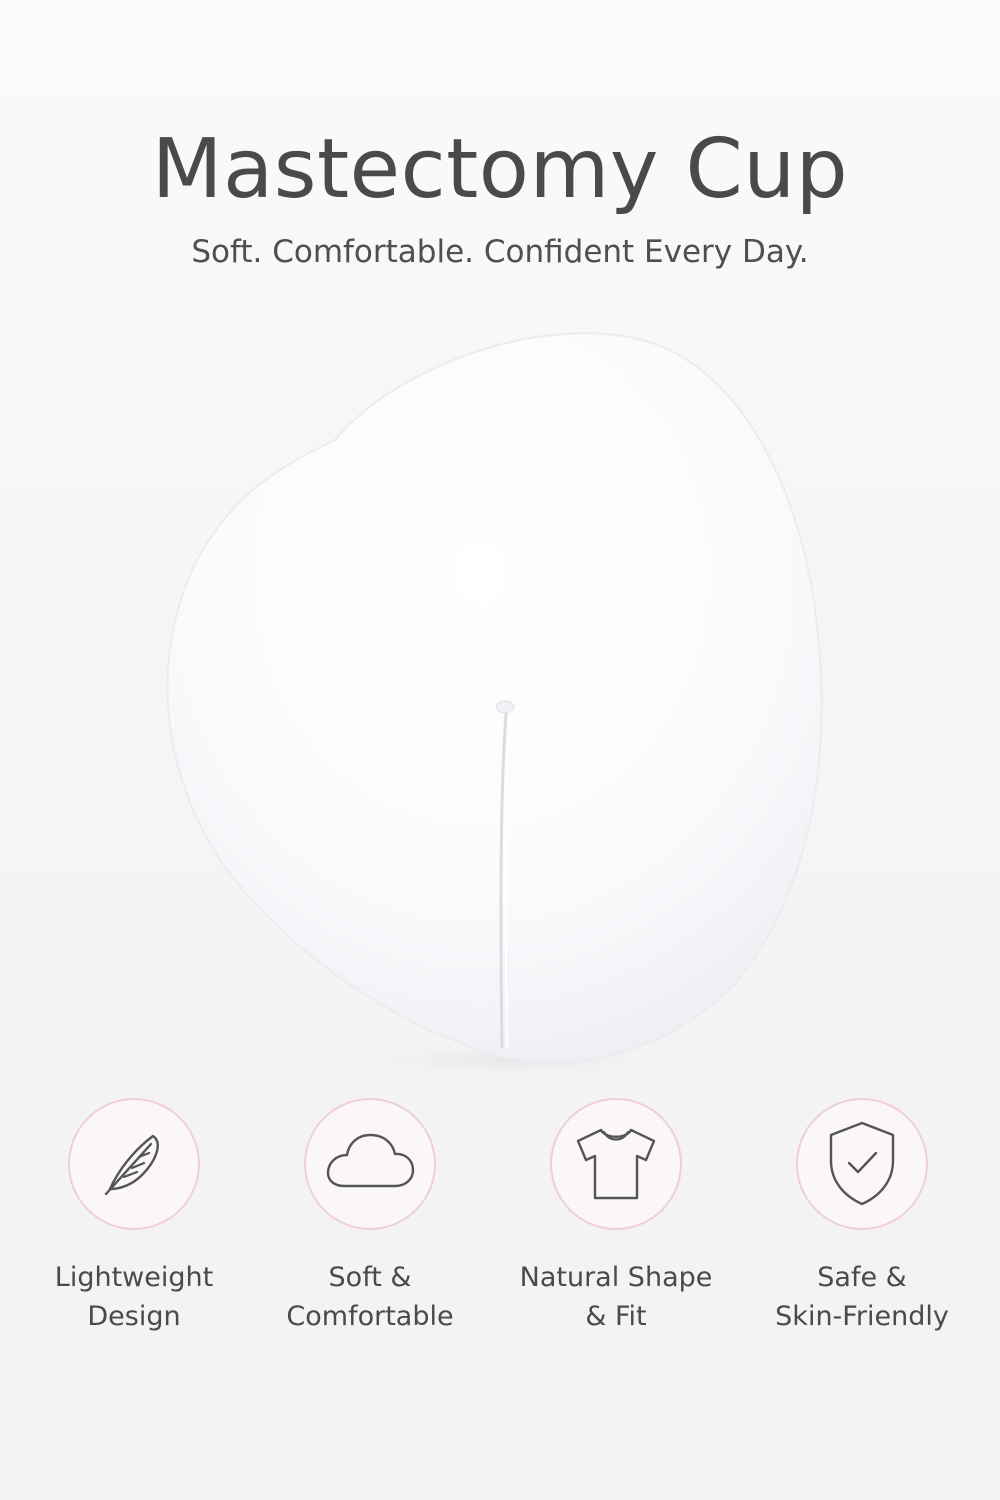  What do you see at coordinates (370, 1297) in the screenshot?
I see `feature-label: Soft & Comfortable` at bounding box center [370, 1297].